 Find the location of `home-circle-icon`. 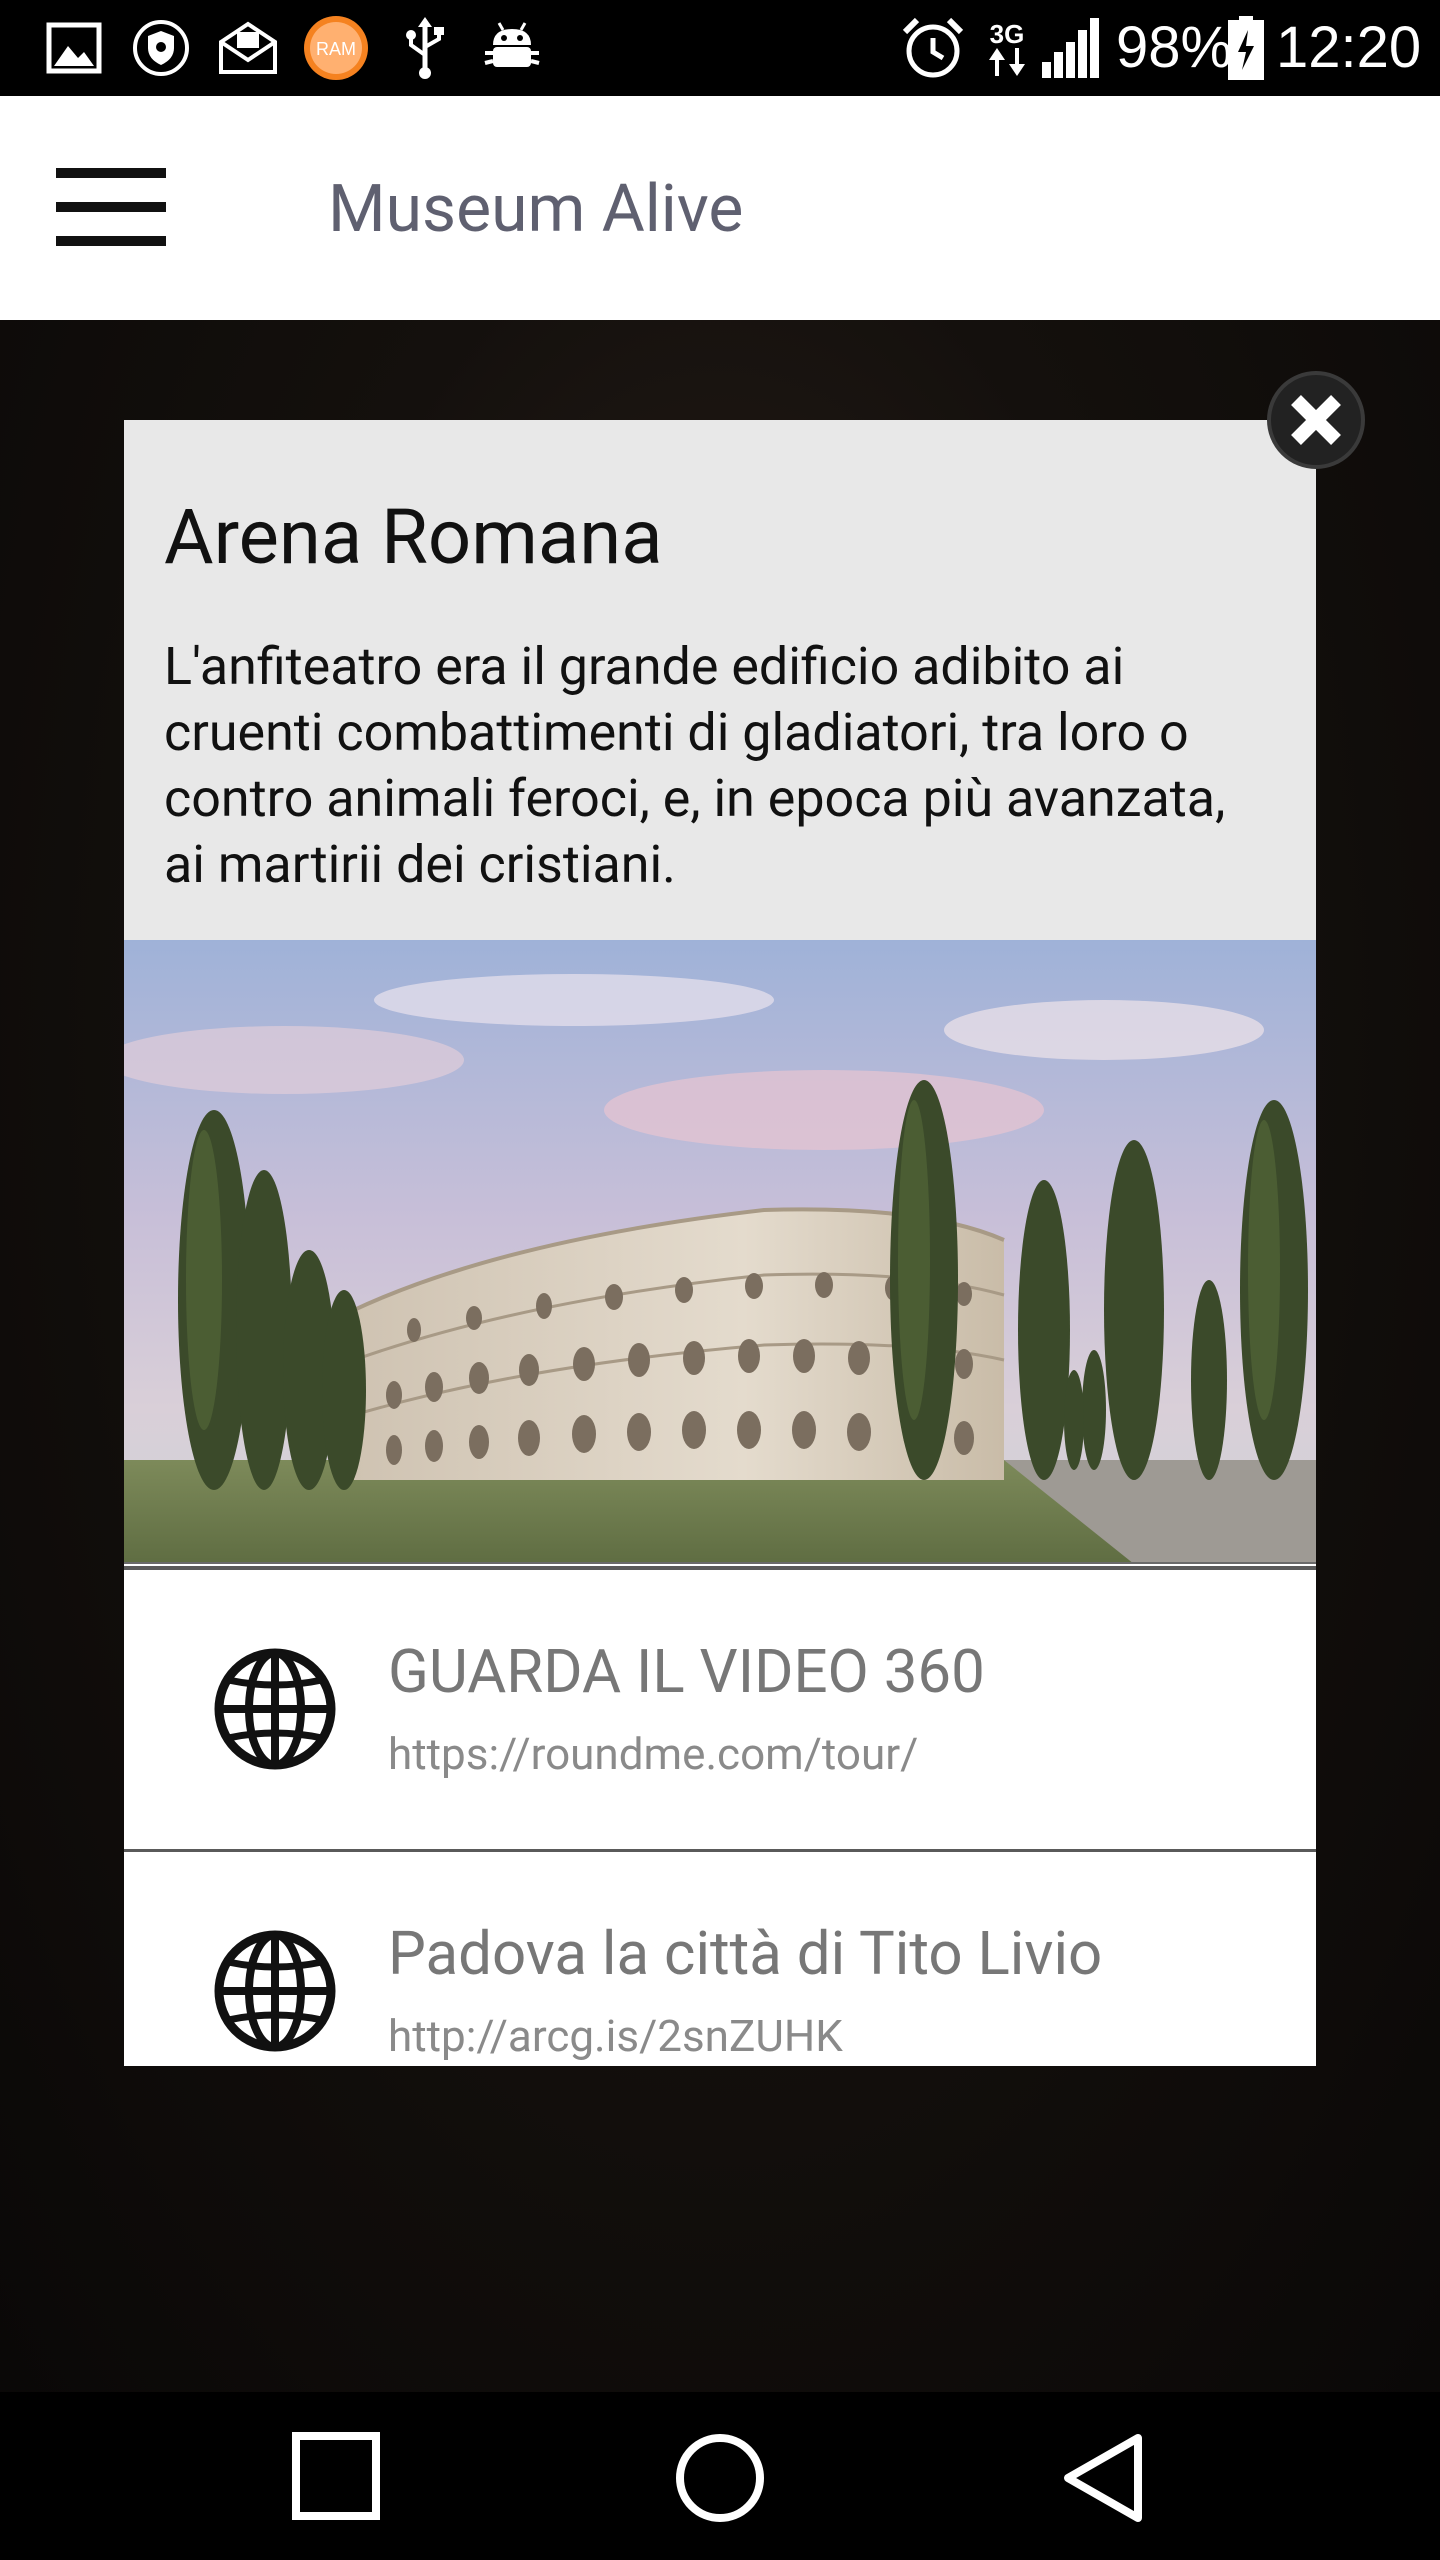

home-circle-icon is located at coordinates (720, 2478).